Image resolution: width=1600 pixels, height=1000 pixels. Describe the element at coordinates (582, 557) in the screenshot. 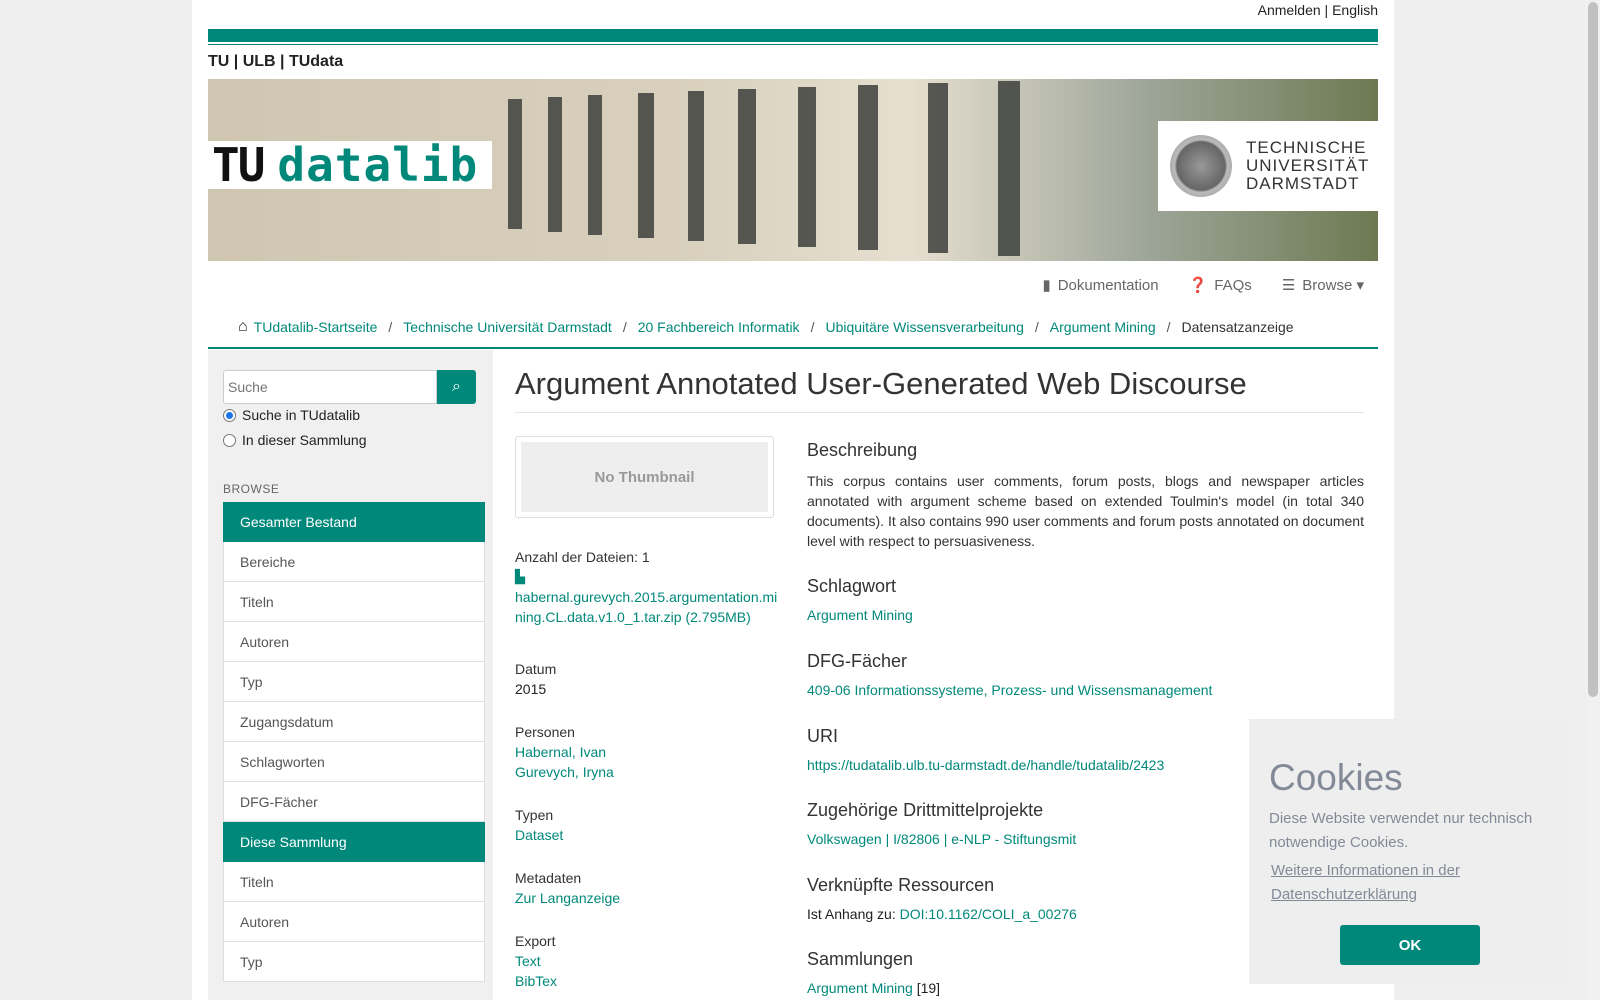

I see `files-count: Anzahl der Dateien: 1` at that location.